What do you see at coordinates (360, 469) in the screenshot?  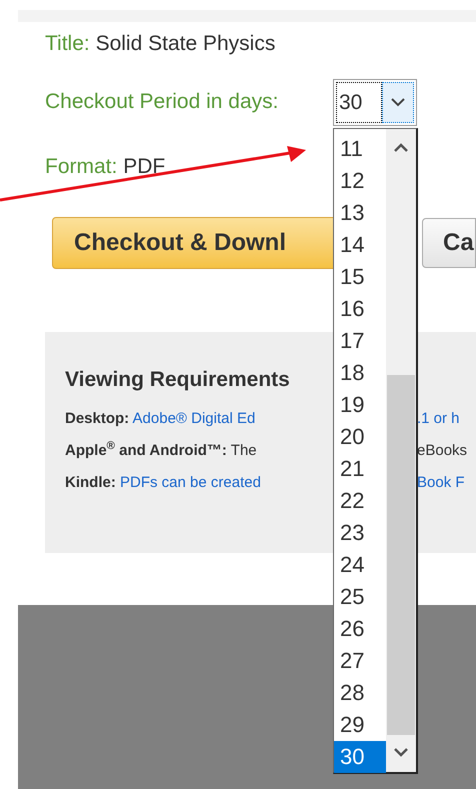 I see `dropdown-option: 21` at bounding box center [360, 469].